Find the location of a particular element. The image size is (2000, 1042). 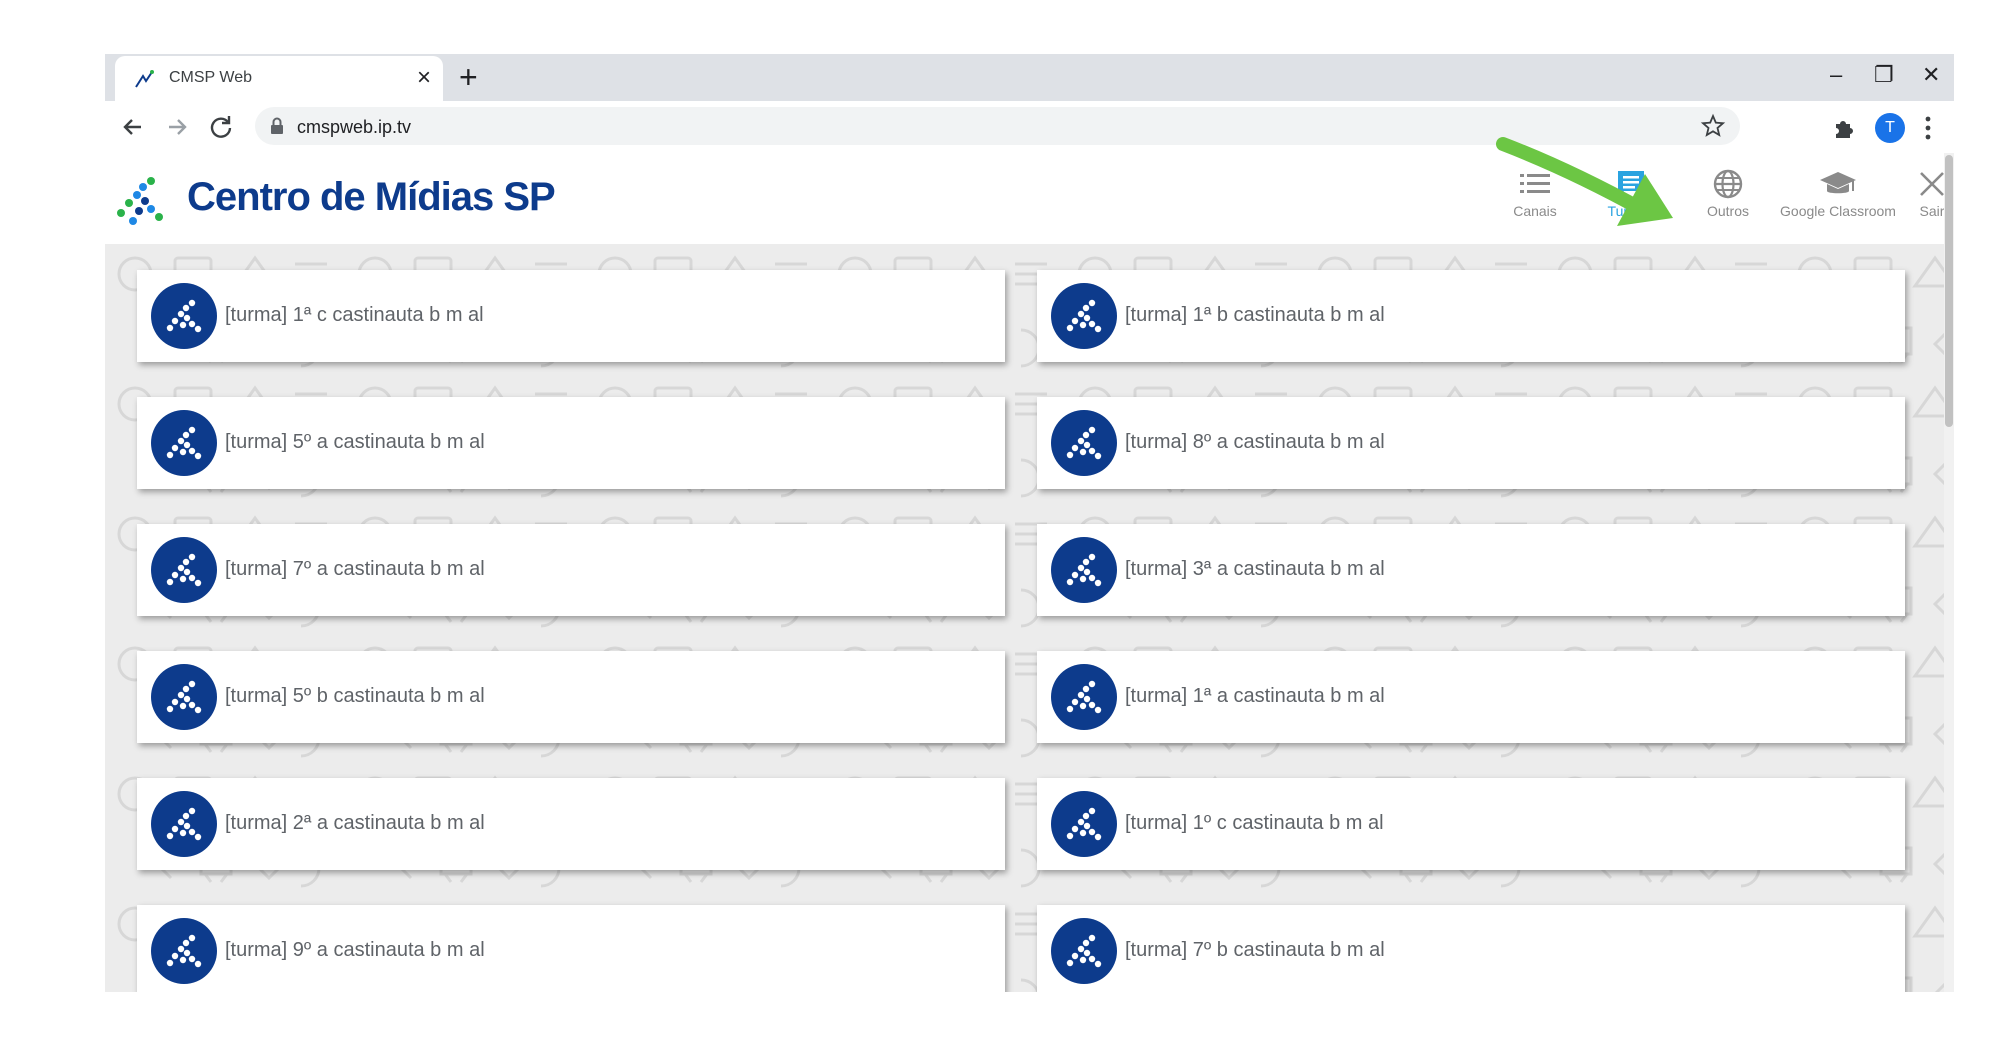

class-name: [turma] 7º b castinauta b m al is located at coordinates (1255, 950).